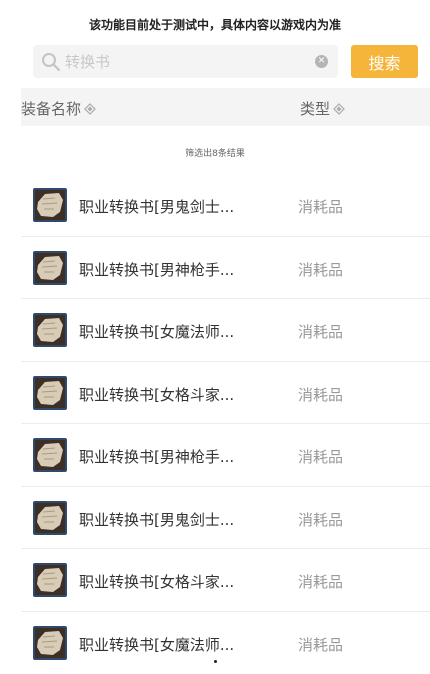 The height and width of the screenshot is (674, 430). Describe the element at coordinates (384, 61) in the screenshot. I see `search-button: 搜索` at that location.